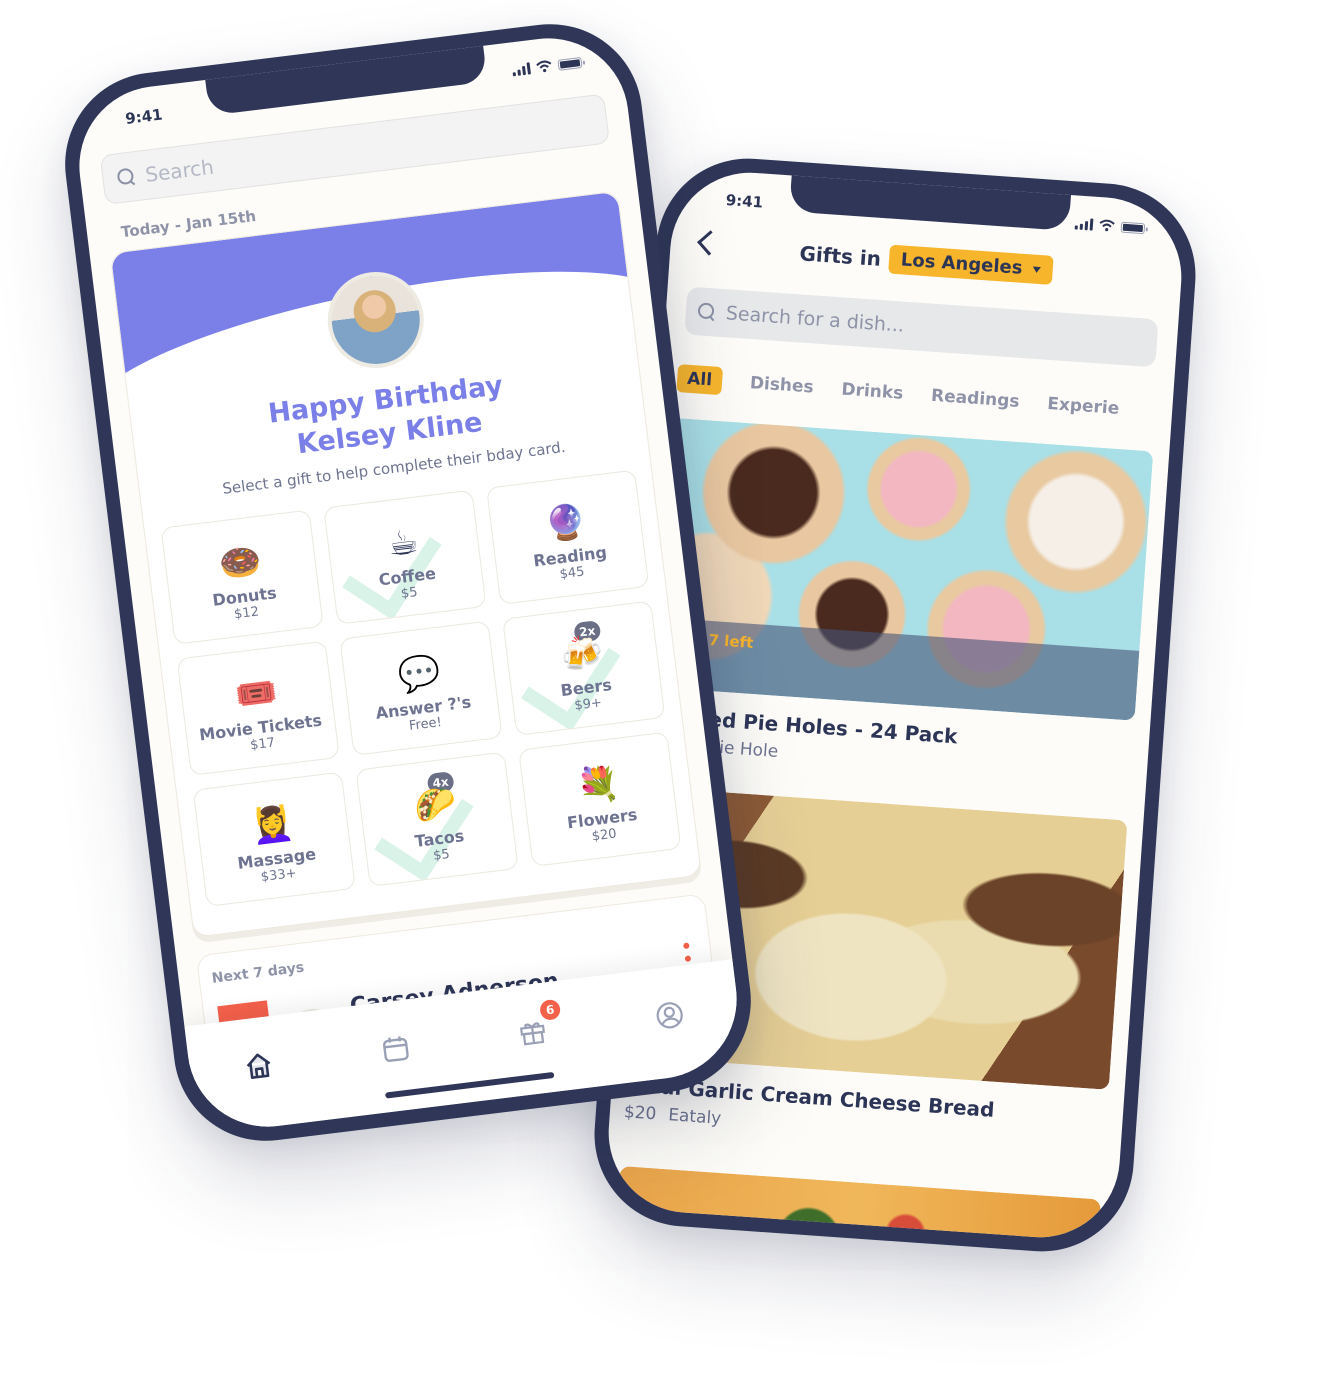  What do you see at coordinates (903, 569) in the screenshot?
I see `dish-image: Only 7 left` at bounding box center [903, 569].